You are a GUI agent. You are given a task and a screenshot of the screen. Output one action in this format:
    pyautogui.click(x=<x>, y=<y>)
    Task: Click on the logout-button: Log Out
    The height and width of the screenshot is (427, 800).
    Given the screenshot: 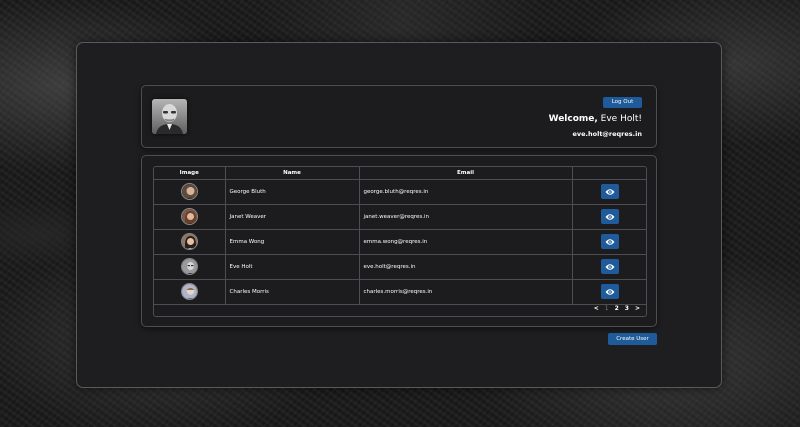 What is the action you would take?
    pyautogui.click(x=622, y=102)
    